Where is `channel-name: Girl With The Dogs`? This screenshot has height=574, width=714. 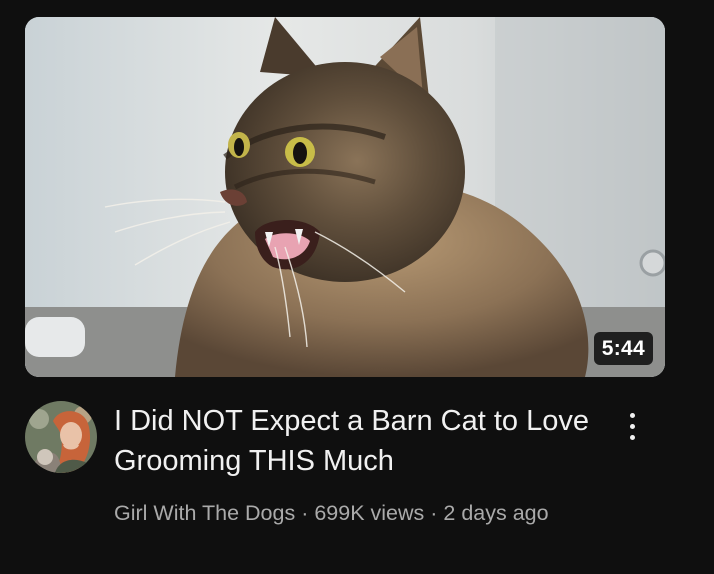 channel-name: Girl With The Dogs is located at coordinates (204, 513).